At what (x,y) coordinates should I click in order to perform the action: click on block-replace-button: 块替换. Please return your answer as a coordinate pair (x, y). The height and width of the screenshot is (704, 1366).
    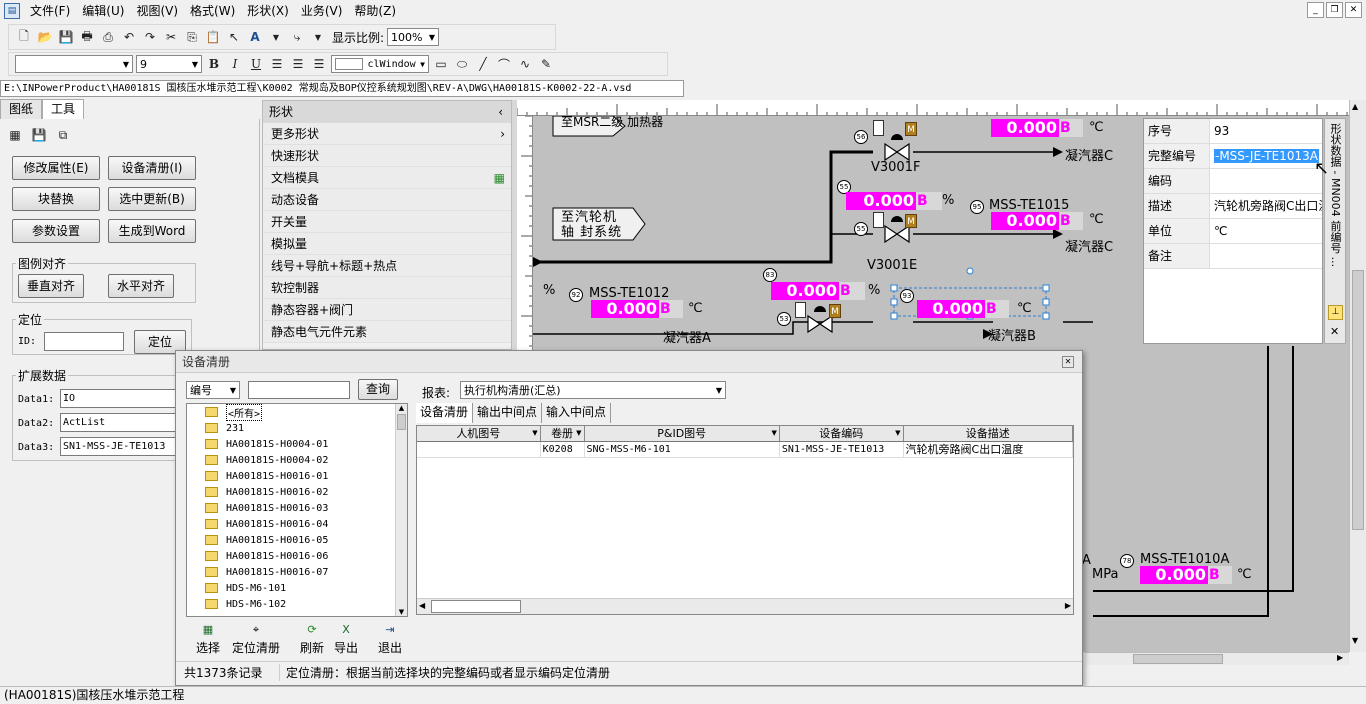
    Looking at the image, I should click on (56, 199).